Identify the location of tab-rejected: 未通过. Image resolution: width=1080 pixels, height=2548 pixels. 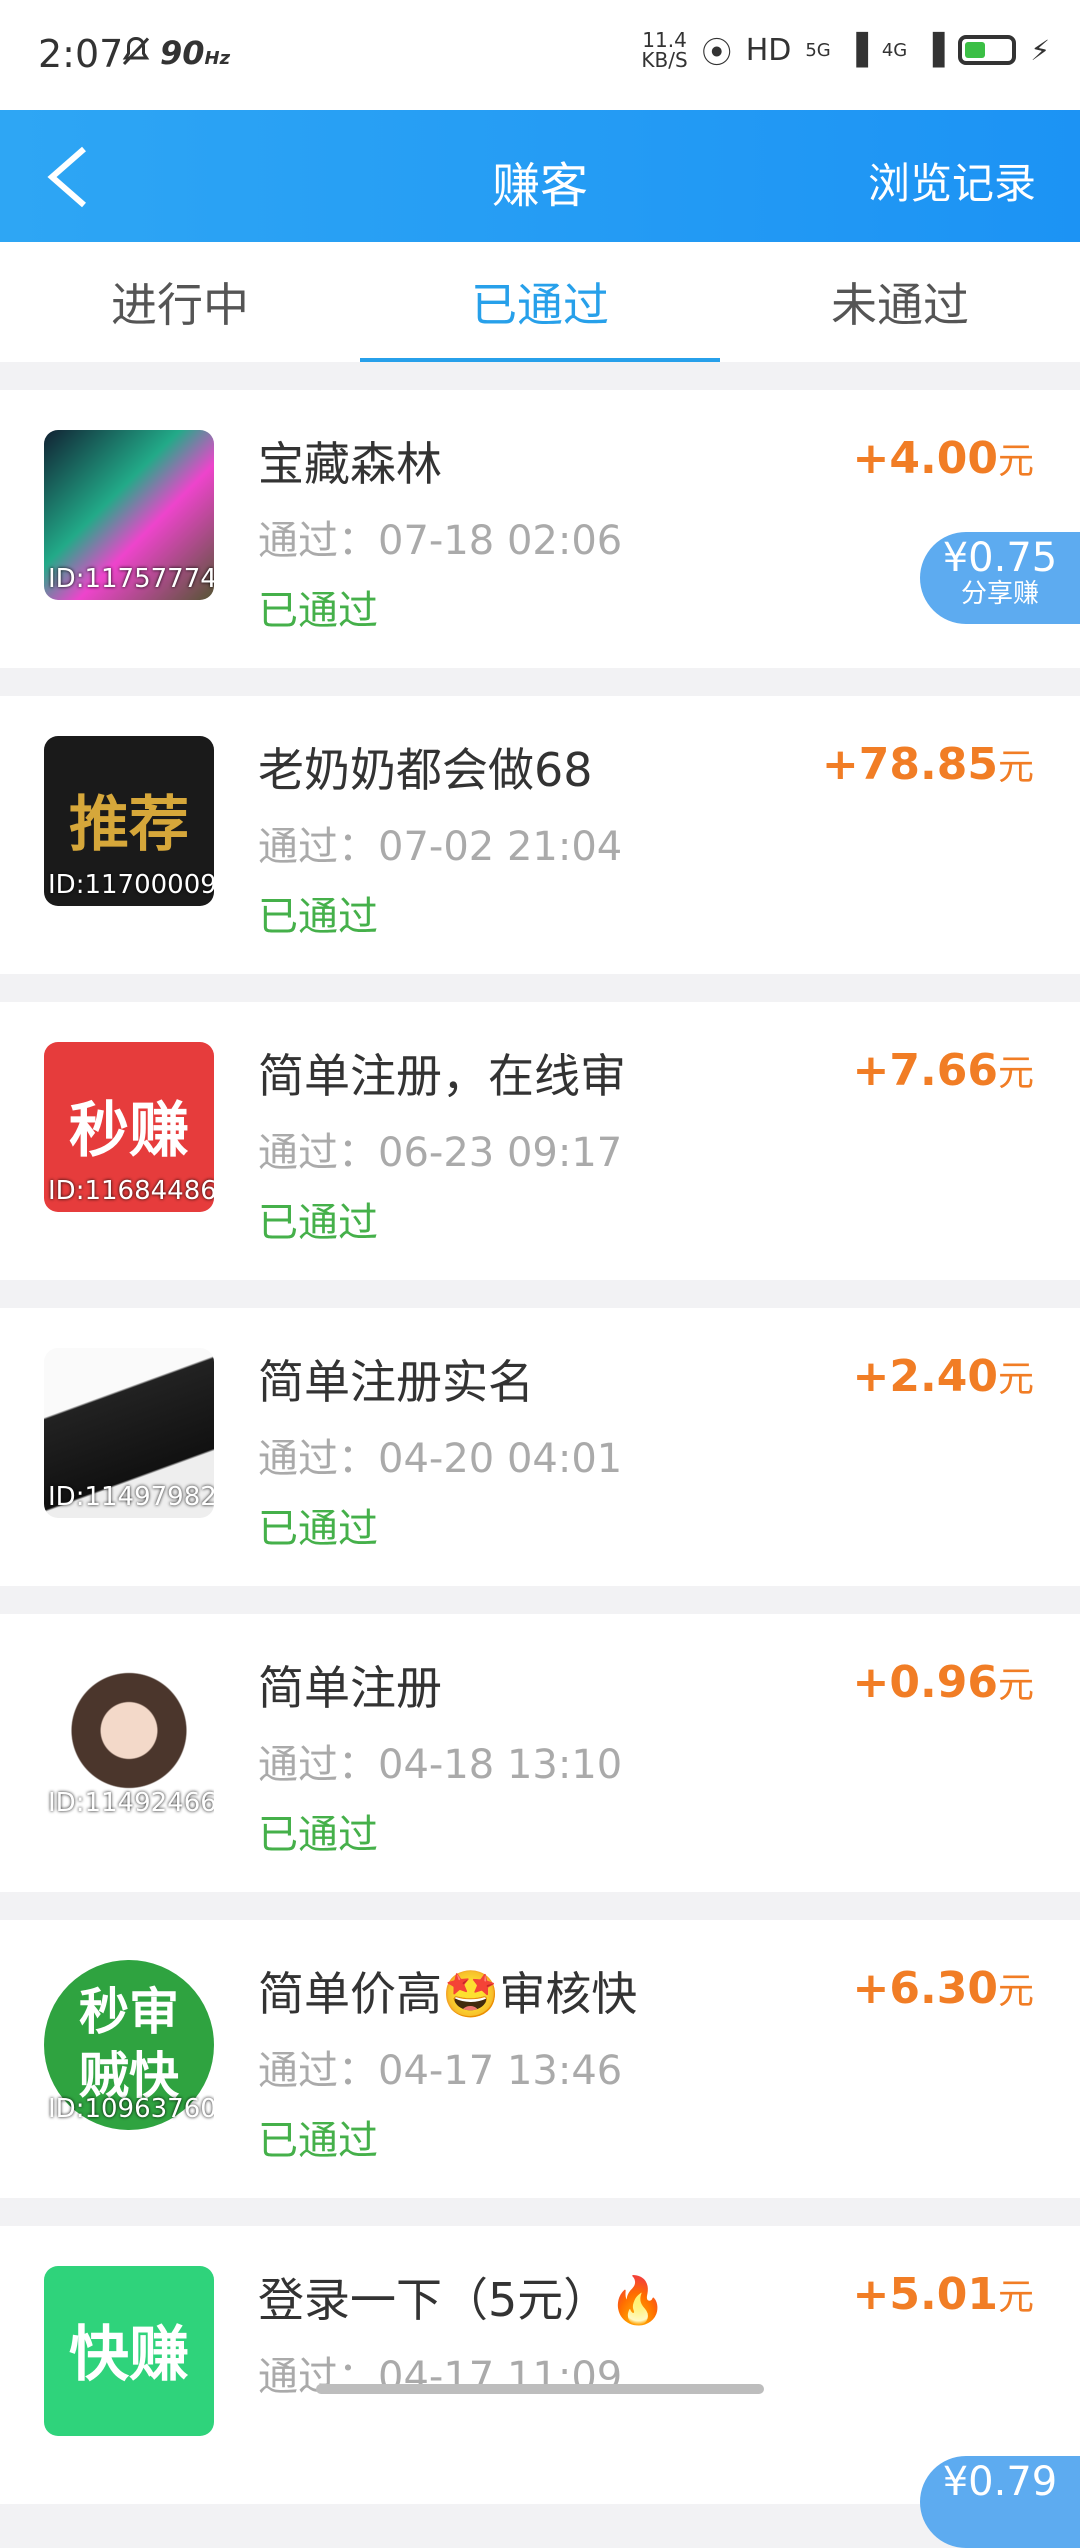
(900, 302).